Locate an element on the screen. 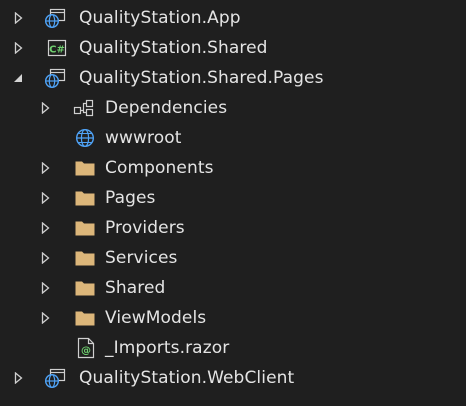 The height and width of the screenshot is (406, 466). razor-file-icon: @ is located at coordinates (86, 348).